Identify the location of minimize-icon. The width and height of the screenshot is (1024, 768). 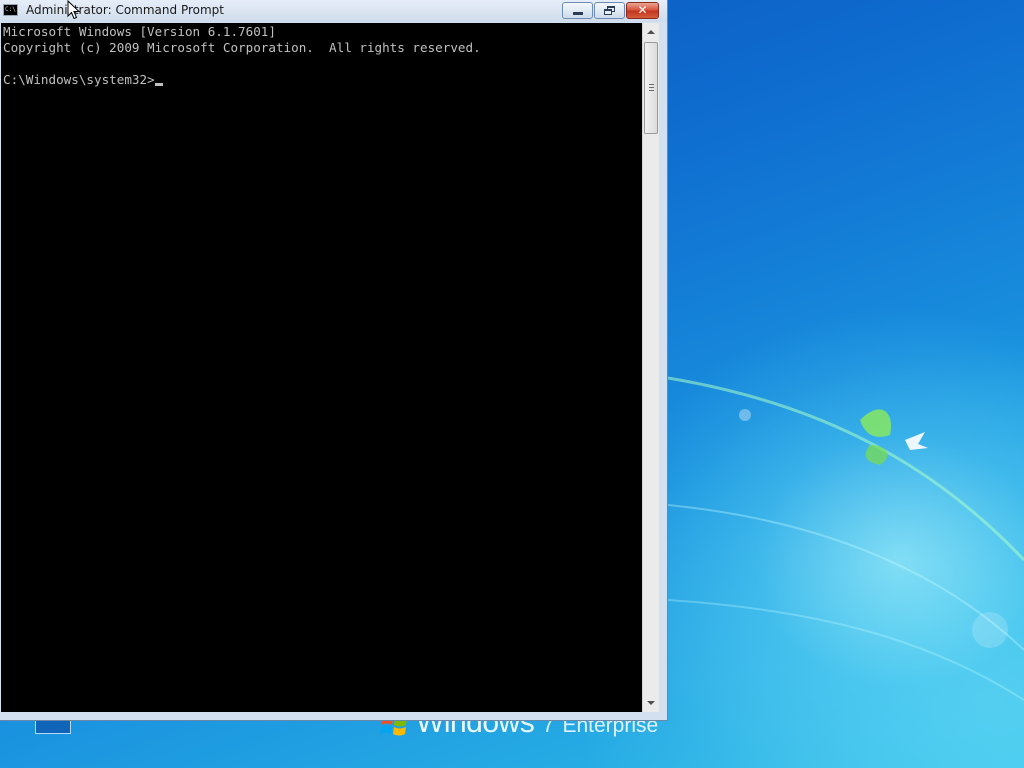
(578, 13).